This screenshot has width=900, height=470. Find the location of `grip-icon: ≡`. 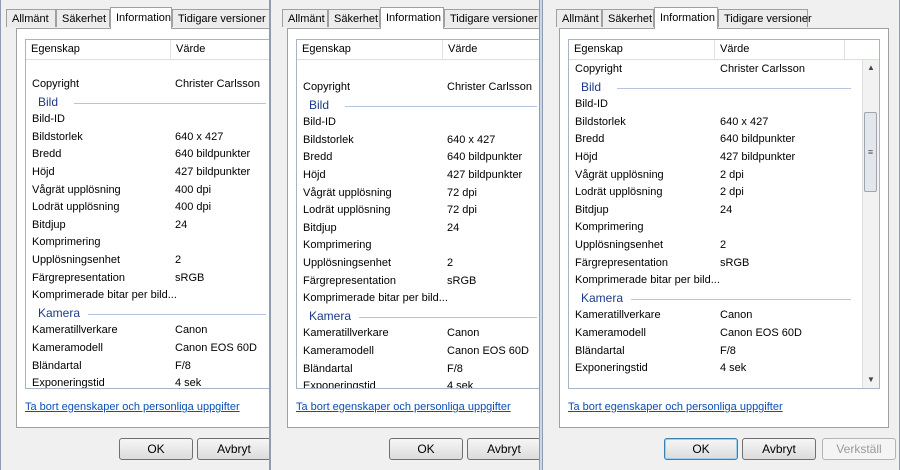

grip-icon: ≡ is located at coordinates (870, 152).